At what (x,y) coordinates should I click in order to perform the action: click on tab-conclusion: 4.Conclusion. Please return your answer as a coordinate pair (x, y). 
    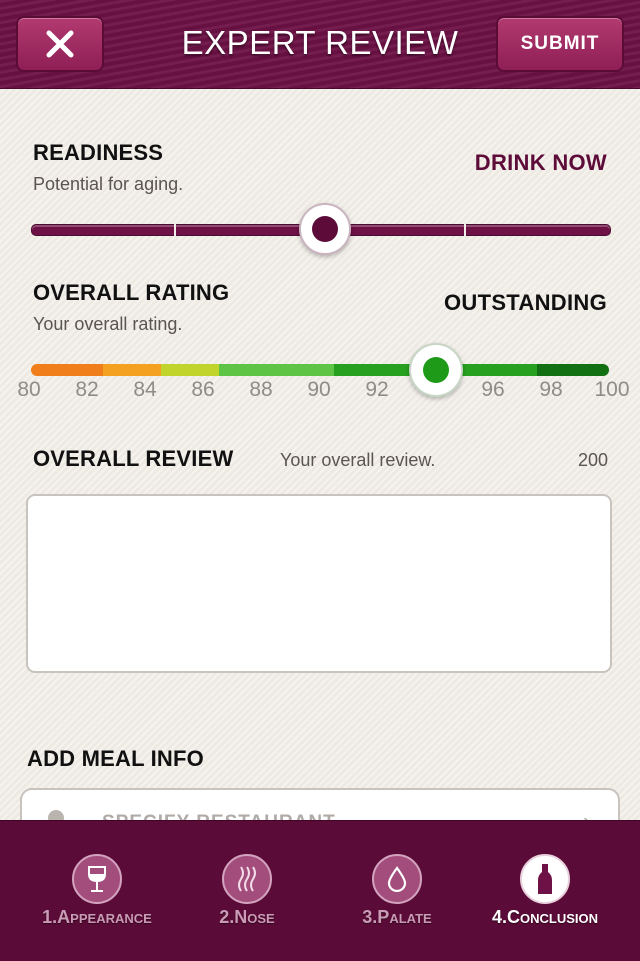
    Looking at the image, I should click on (545, 891).